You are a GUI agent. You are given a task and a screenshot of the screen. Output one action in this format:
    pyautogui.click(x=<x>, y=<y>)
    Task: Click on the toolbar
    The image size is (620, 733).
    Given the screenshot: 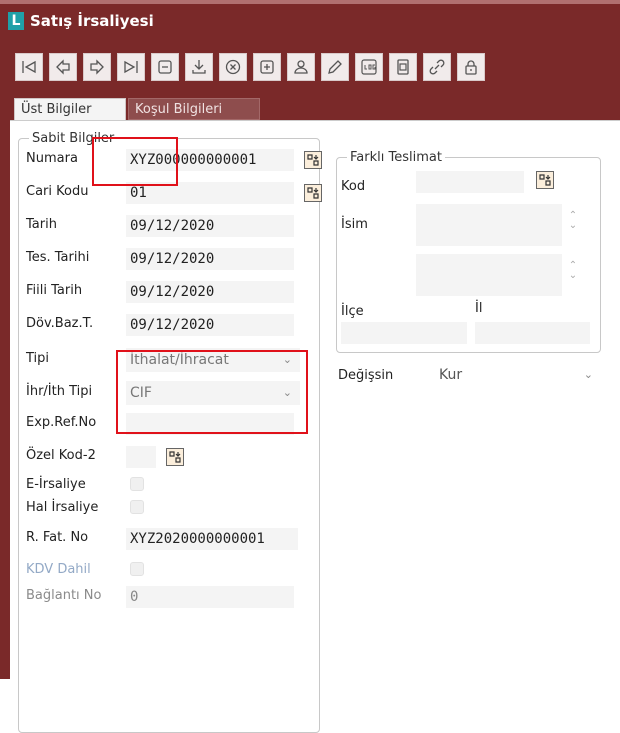 What is the action you would take?
    pyautogui.click(x=315, y=67)
    